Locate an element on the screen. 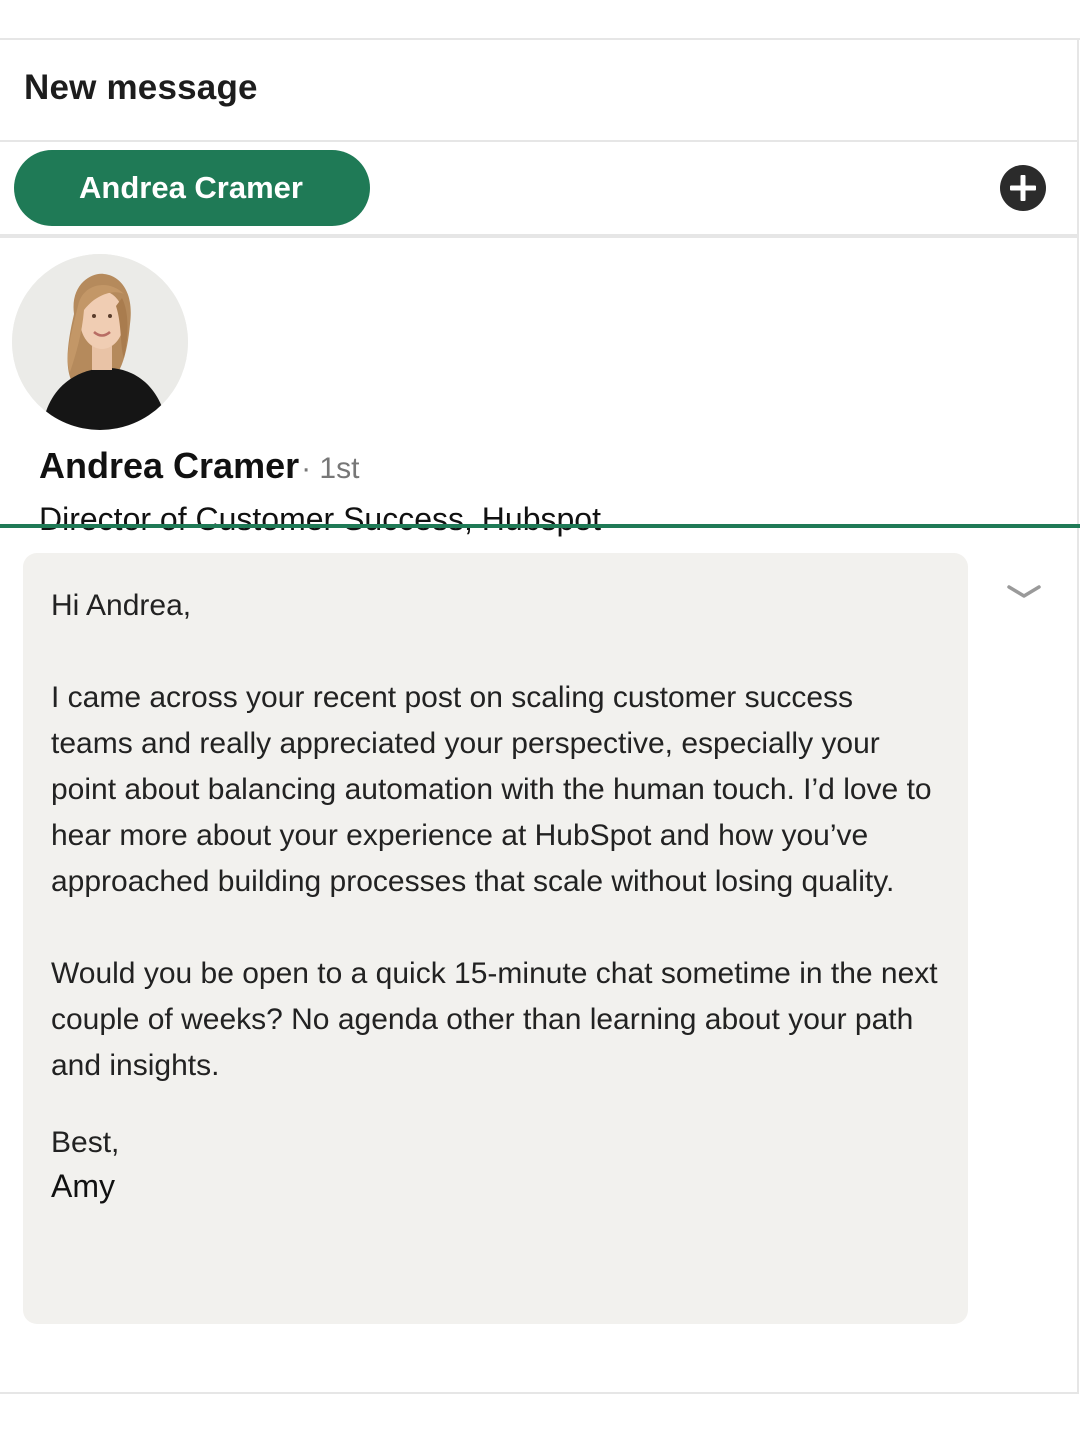 This screenshot has width=1080, height=1440. connection-degree: · 1st is located at coordinates (330, 468).